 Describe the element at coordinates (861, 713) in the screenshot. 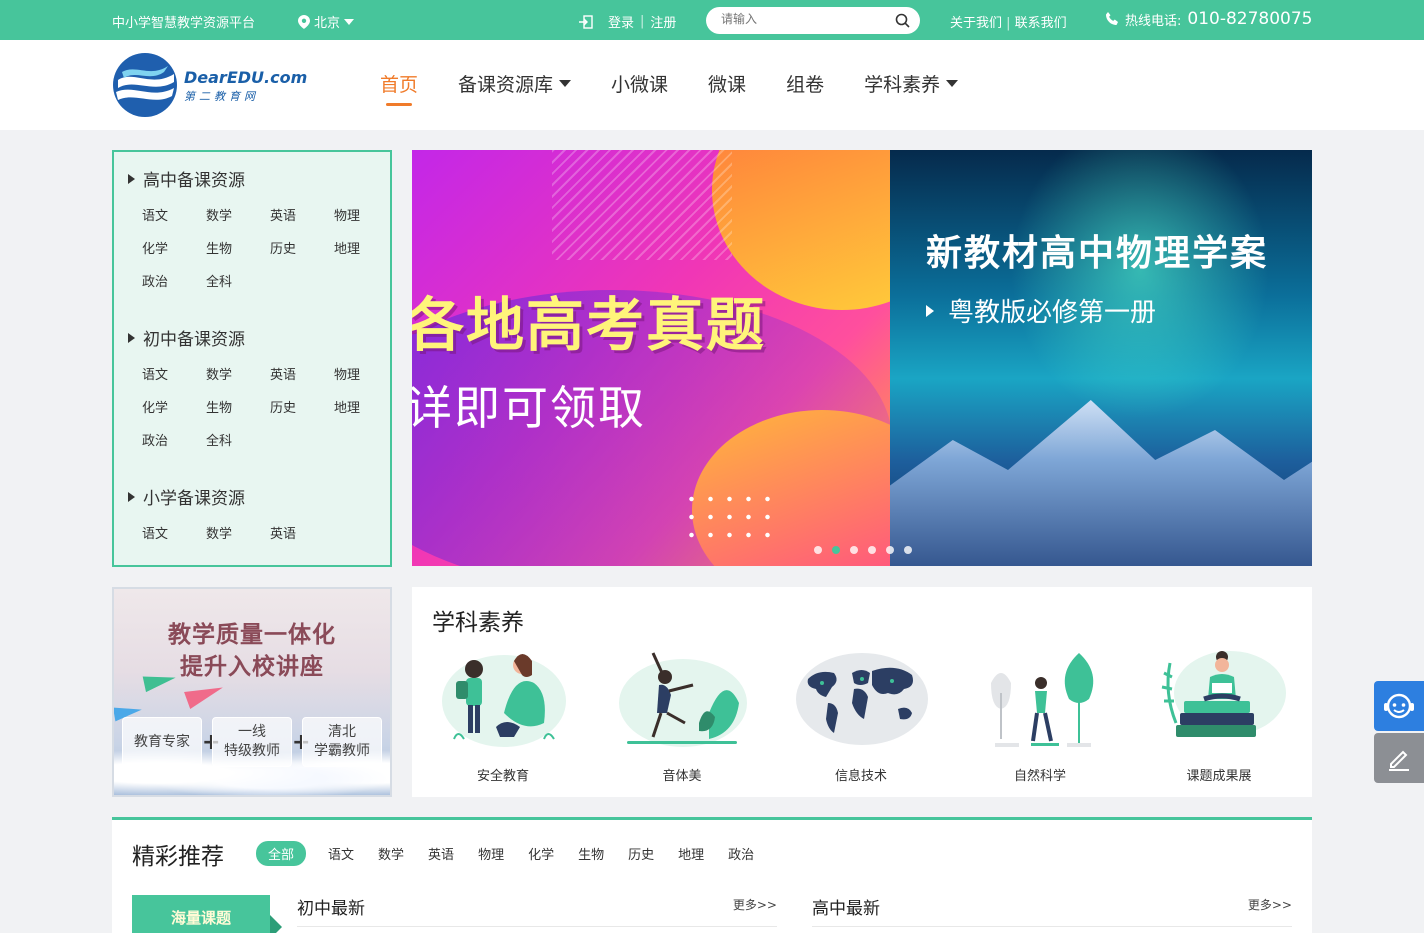

I see `literacy-item-it: 信息技术` at that location.